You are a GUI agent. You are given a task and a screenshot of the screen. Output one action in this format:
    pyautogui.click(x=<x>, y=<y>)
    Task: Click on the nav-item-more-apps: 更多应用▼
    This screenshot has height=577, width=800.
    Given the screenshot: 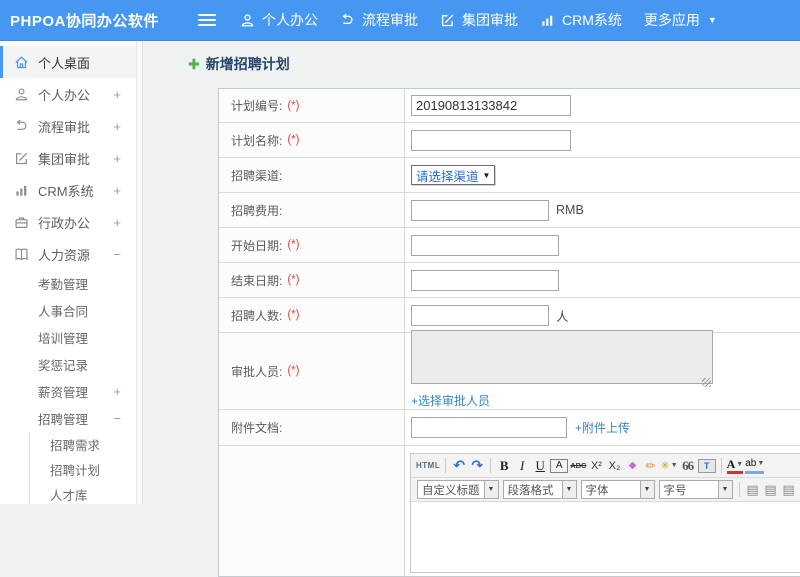 What is the action you would take?
    pyautogui.click(x=680, y=20)
    